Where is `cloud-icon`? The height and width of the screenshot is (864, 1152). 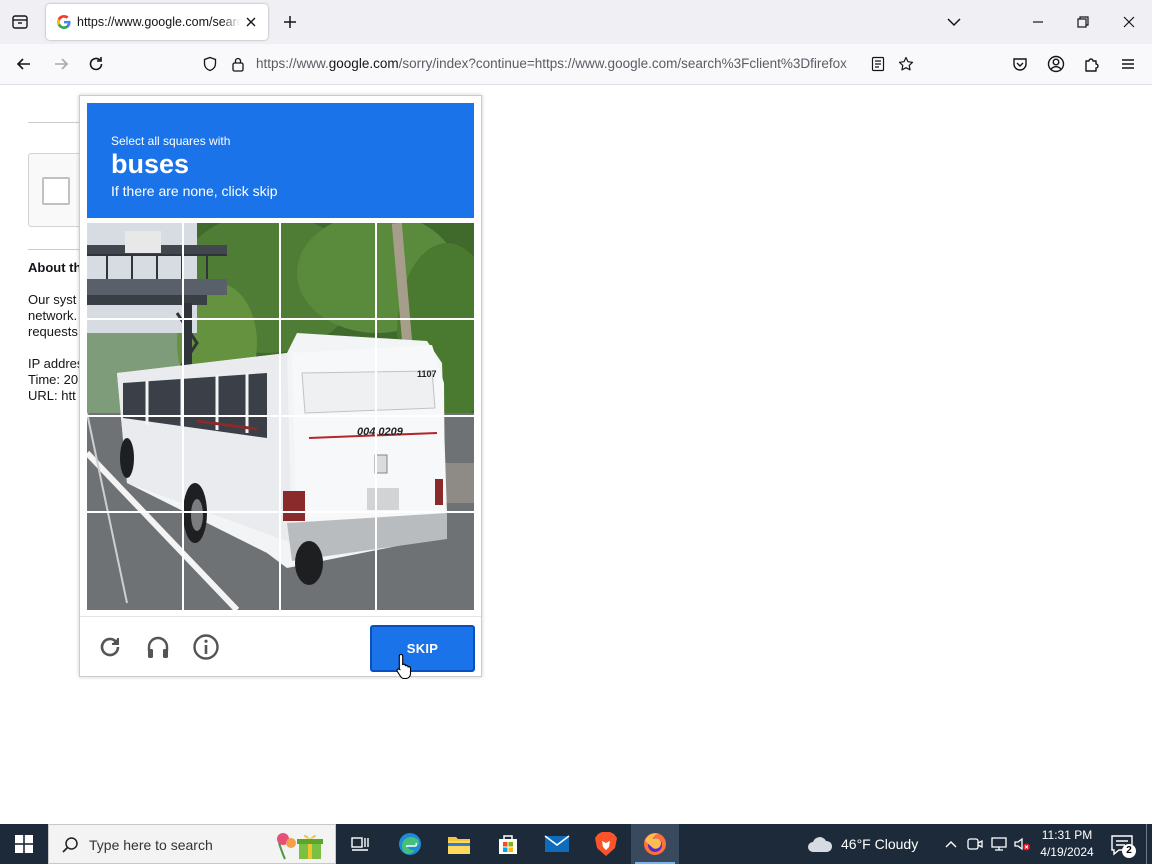 cloud-icon is located at coordinates (820, 844).